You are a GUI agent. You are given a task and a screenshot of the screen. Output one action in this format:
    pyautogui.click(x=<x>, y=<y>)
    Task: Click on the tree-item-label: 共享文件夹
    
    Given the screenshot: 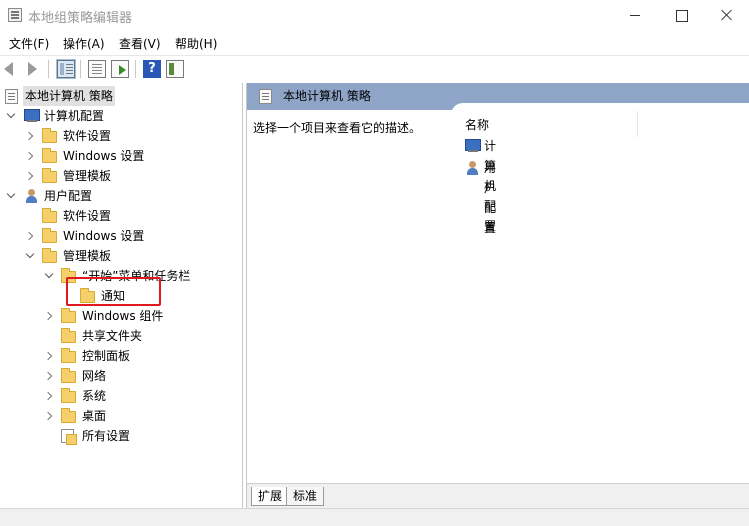 What is the action you would take?
    pyautogui.click(x=112, y=336)
    